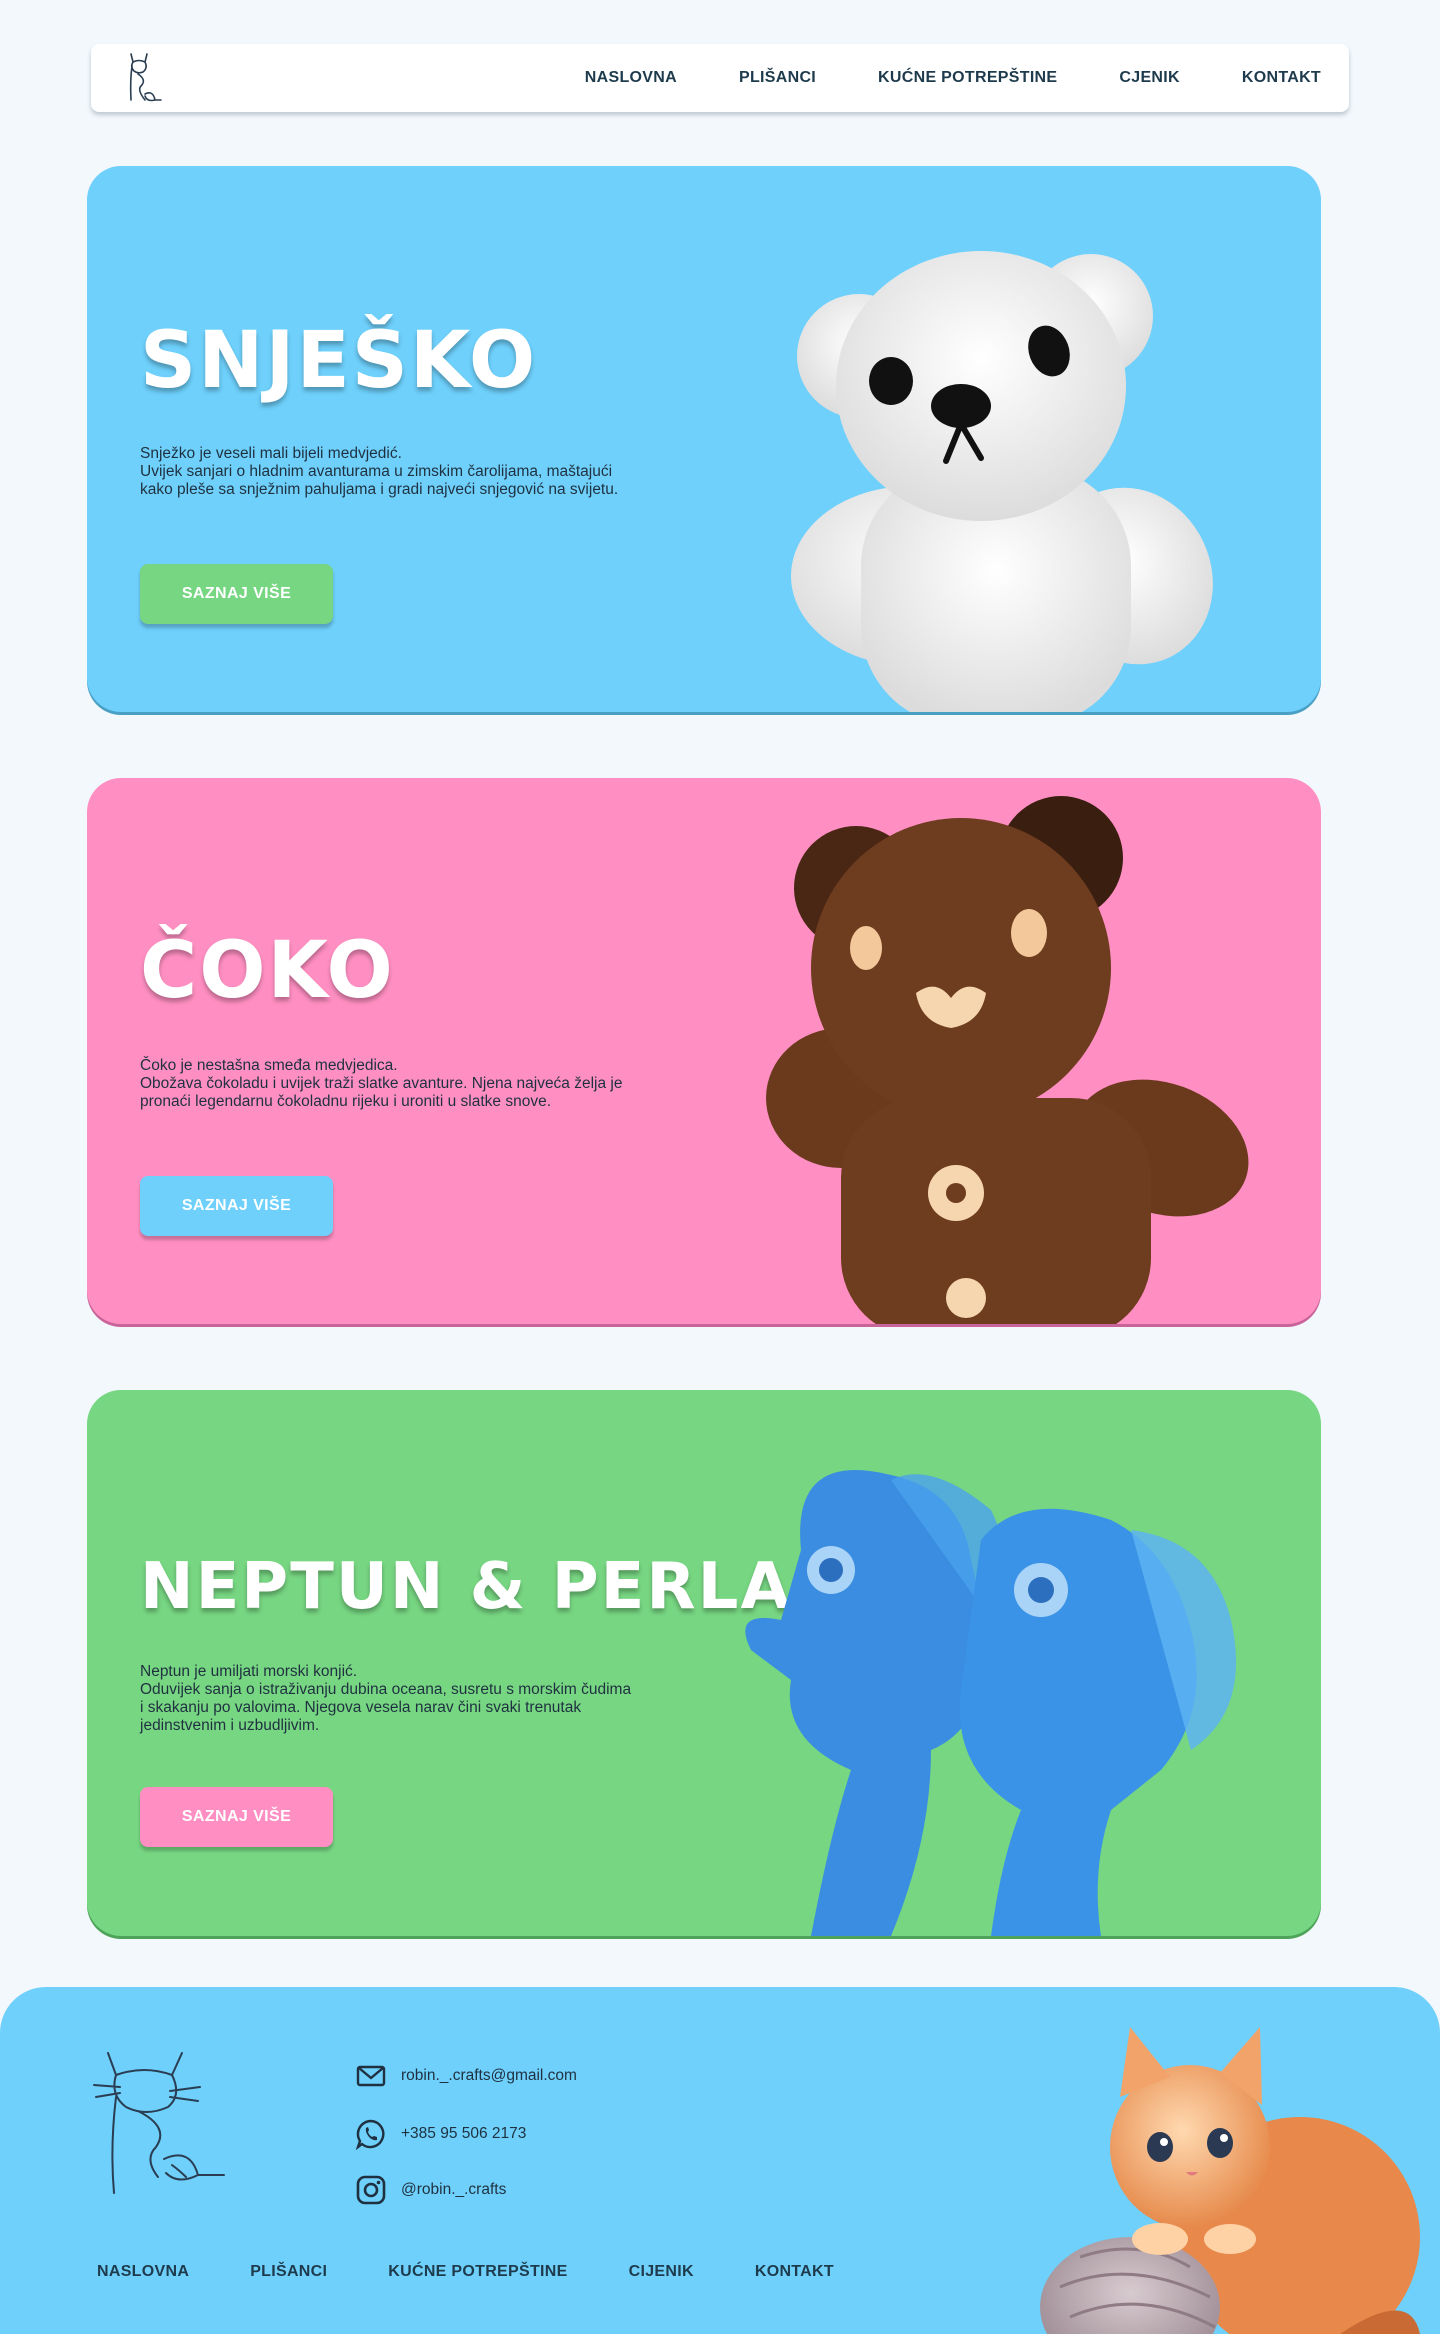  I want to click on desc-line: Čoko je nestašna smeđa medvjedica., so click(269, 1065).